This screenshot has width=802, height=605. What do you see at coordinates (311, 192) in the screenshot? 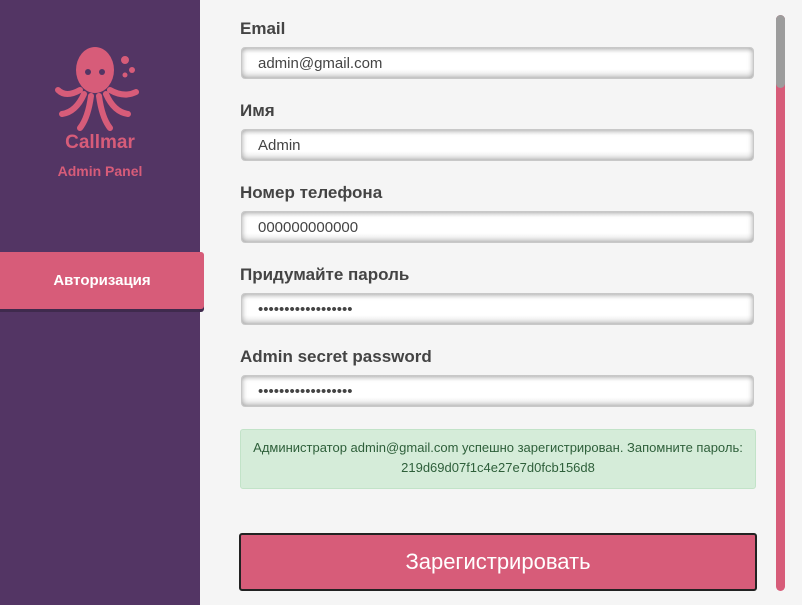
I see `phone-label: Номер телефона` at bounding box center [311, 192].